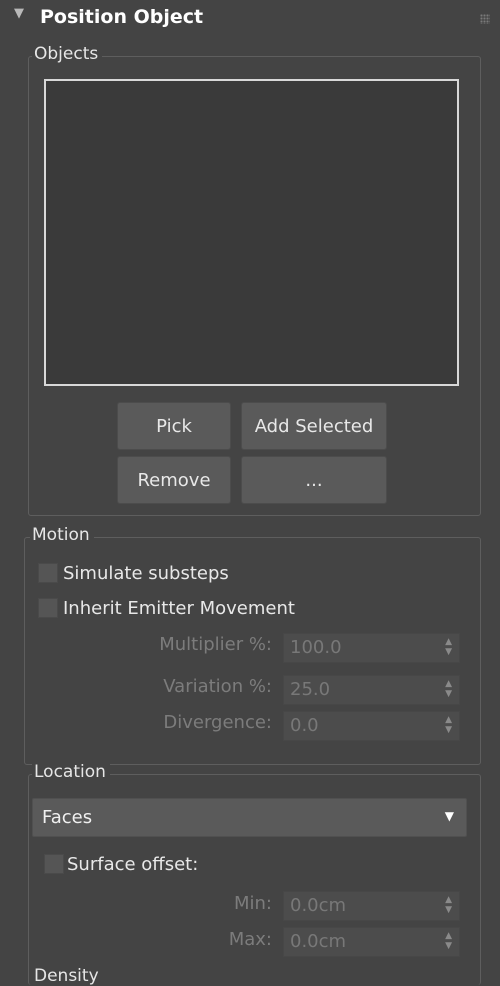 The width and height of the screenshot is (500, 986). What do you see at coordinates (71, 772) in the screenshot?
I see `location-group-label: Location` at bounding box center [71, 772].